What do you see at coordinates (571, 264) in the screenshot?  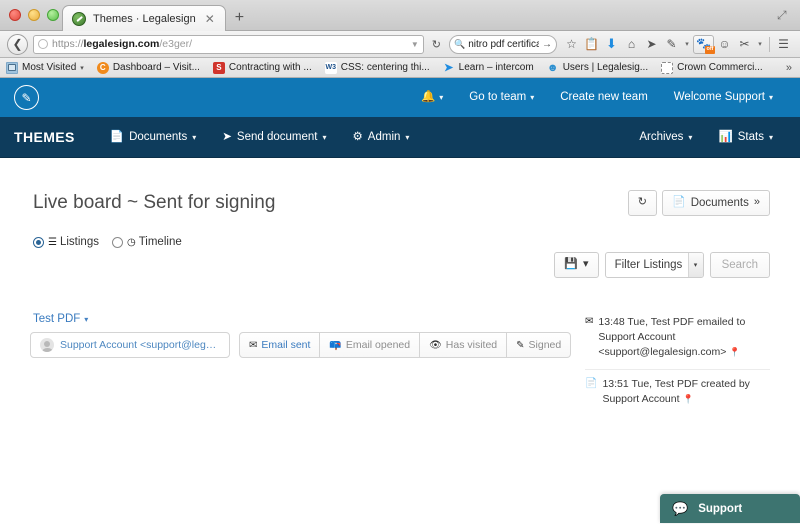 I see `save-icon: 💾` at bounding box center [571, 264].